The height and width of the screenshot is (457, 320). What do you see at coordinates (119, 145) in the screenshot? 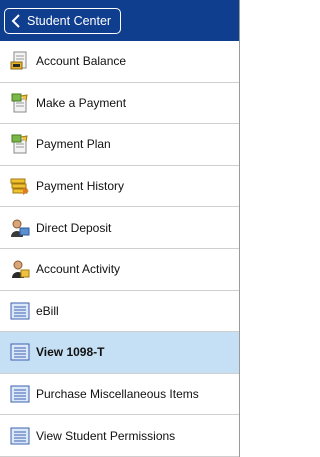
I see `menu-item-payment-plan: Payment Plan` at bounding box center [119, 145].